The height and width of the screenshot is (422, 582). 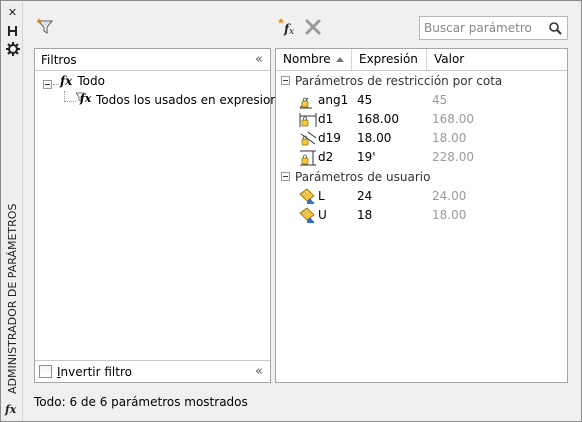 I want to click on tree-item-label: Todos los usados en expresiones, so click(x=194, y=100).